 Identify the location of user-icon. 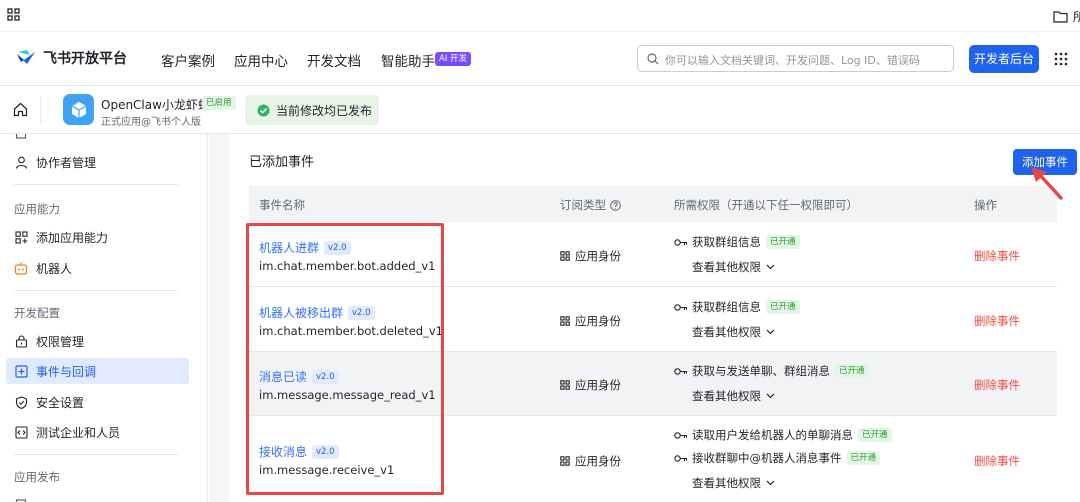
(21, 162).